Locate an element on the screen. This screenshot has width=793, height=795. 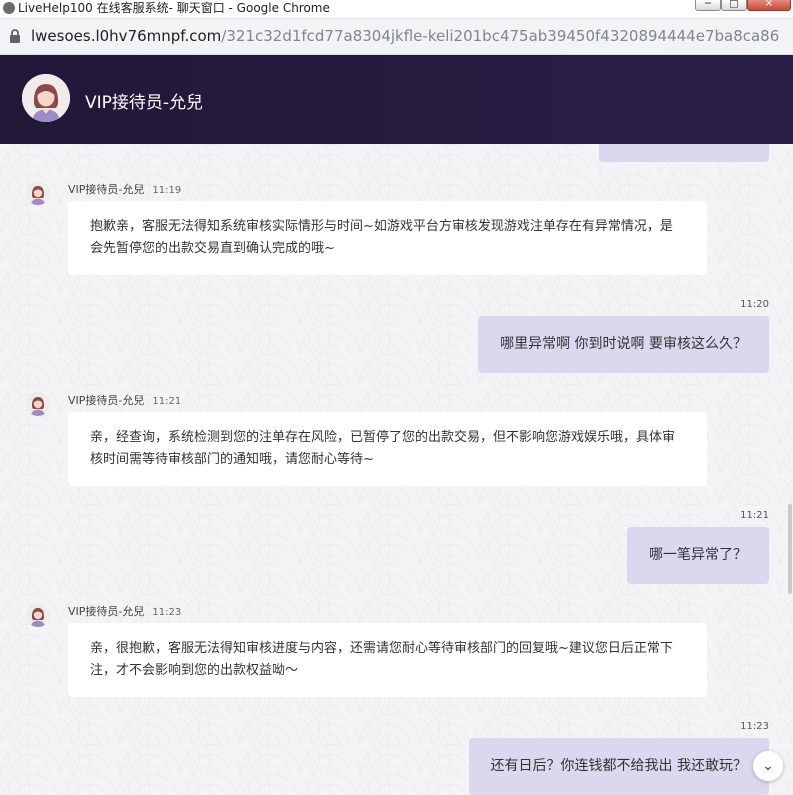
message-meta: VIP接待员-允兒 11:23 is located at coordinates (124, 611).